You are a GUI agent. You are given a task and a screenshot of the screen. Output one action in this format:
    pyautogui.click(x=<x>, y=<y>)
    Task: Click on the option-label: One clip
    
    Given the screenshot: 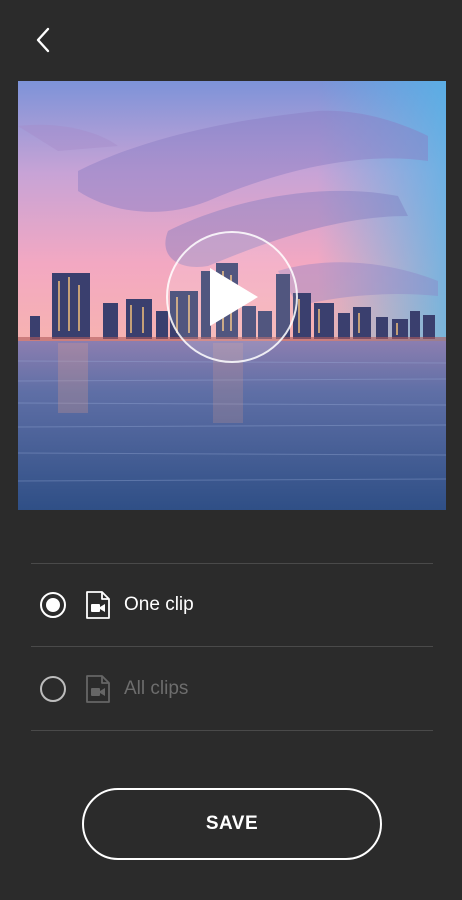 What is the action you would take?
    pyautogui.click(x=159, y=604)
    